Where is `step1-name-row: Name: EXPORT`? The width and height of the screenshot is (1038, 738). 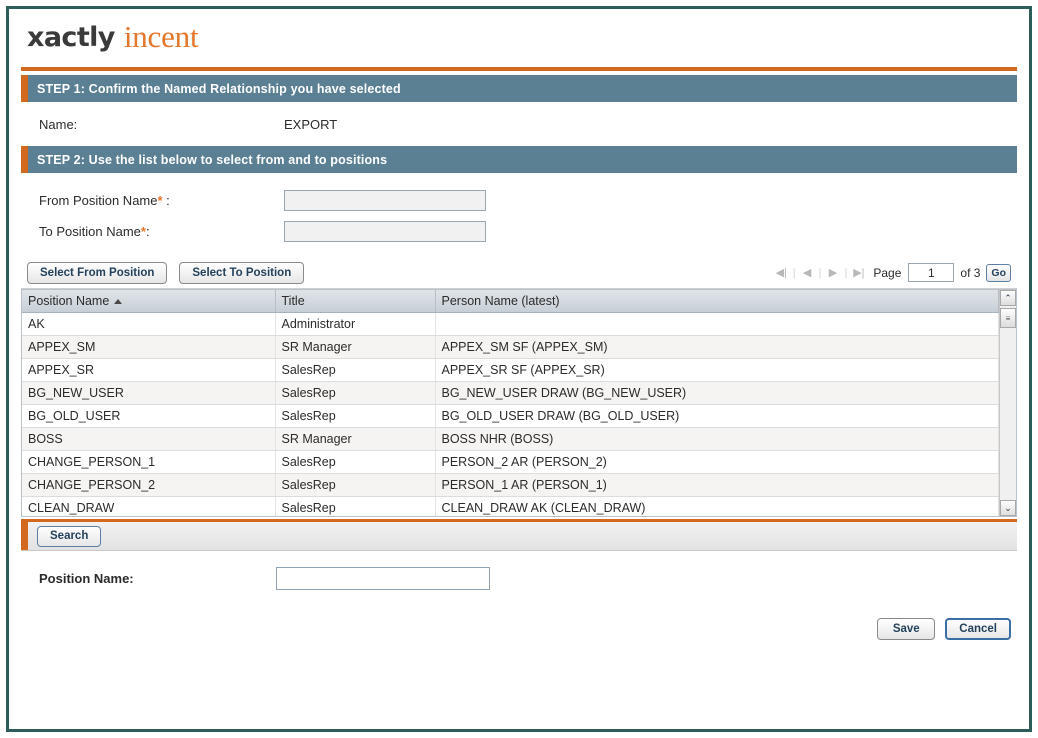 step1-name-row: Name: EXPORT is located at coordinates (519, 124).